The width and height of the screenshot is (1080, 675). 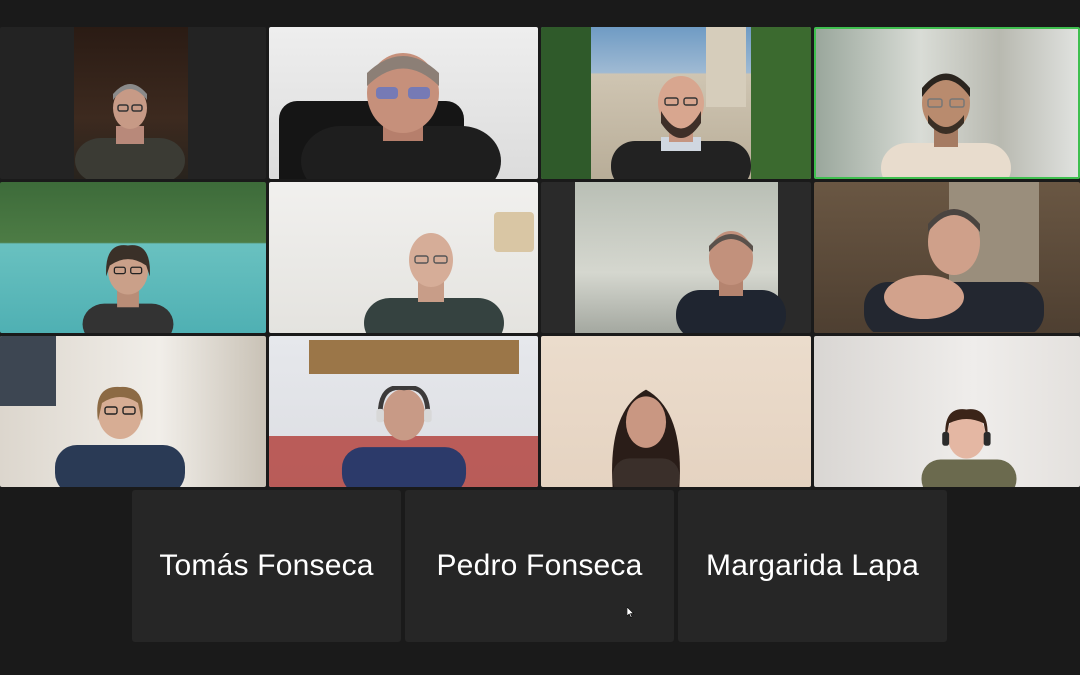 What do you see at coordinates (631, 612) in the screenshot?
I see `mouse-pointer-icon` at bounding box center [631, 612].